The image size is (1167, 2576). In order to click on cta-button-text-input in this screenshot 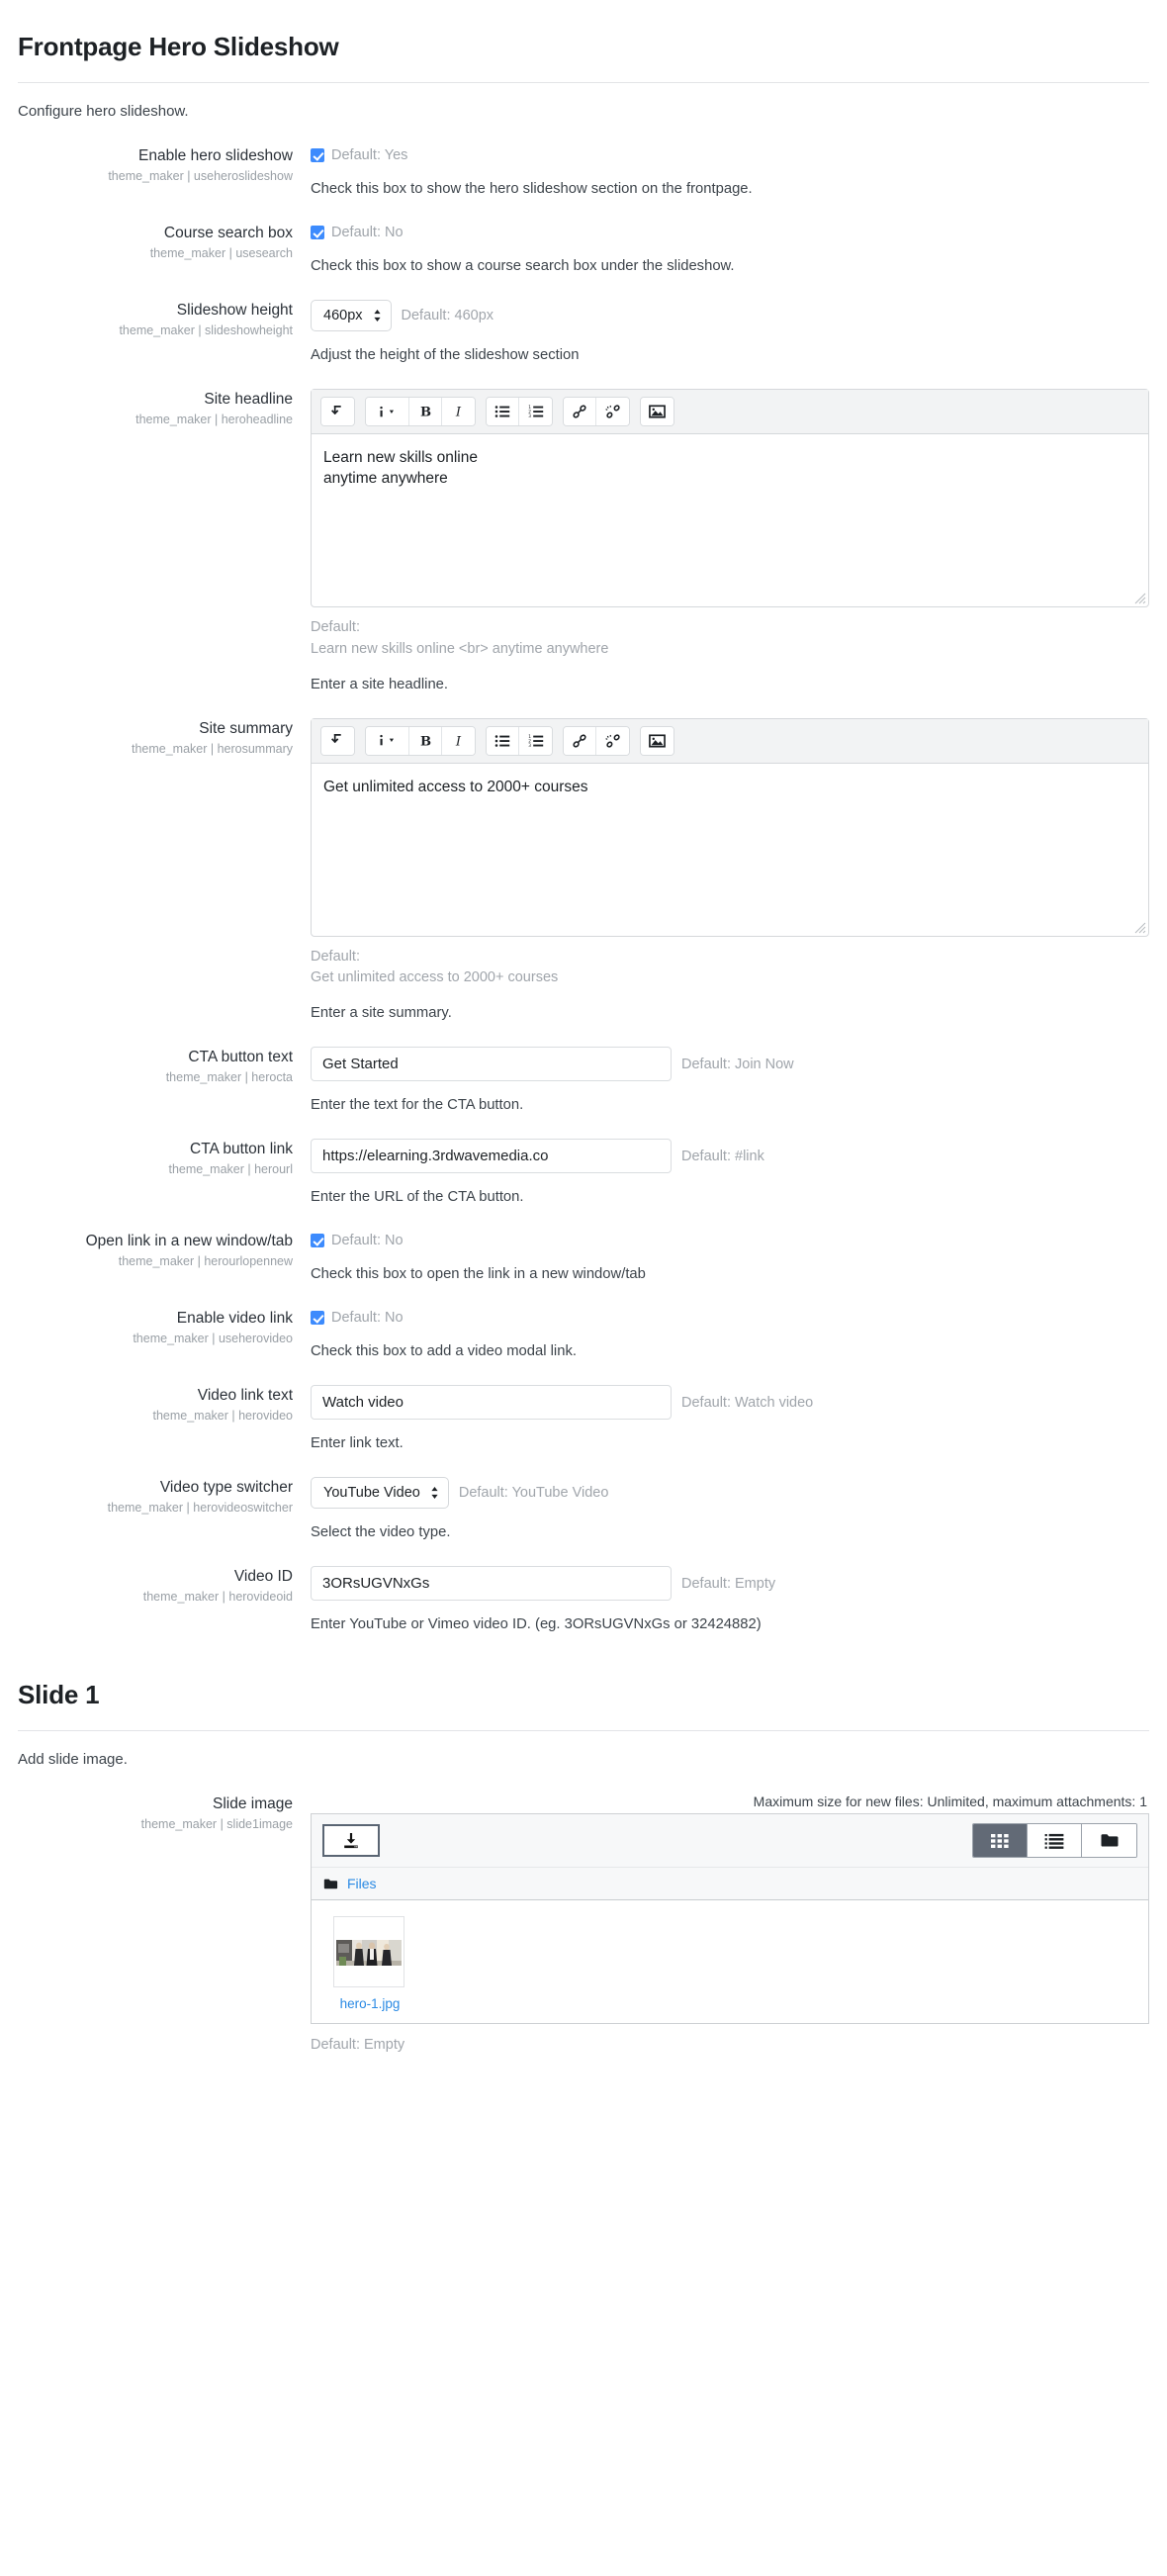, I will do `click(491, 1064)`.